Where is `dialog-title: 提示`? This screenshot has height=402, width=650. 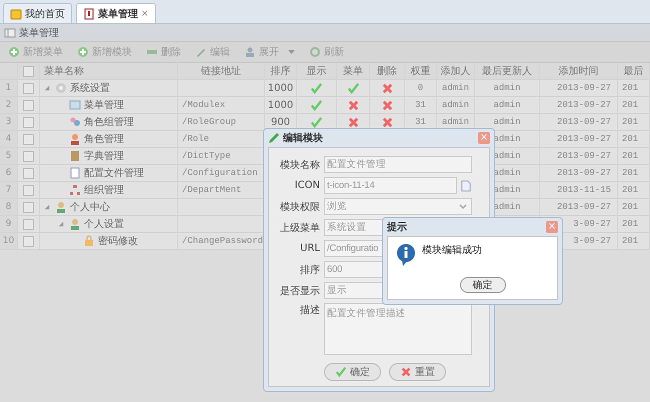 dialog-title: 提示 is located at coordinates (397, 227).